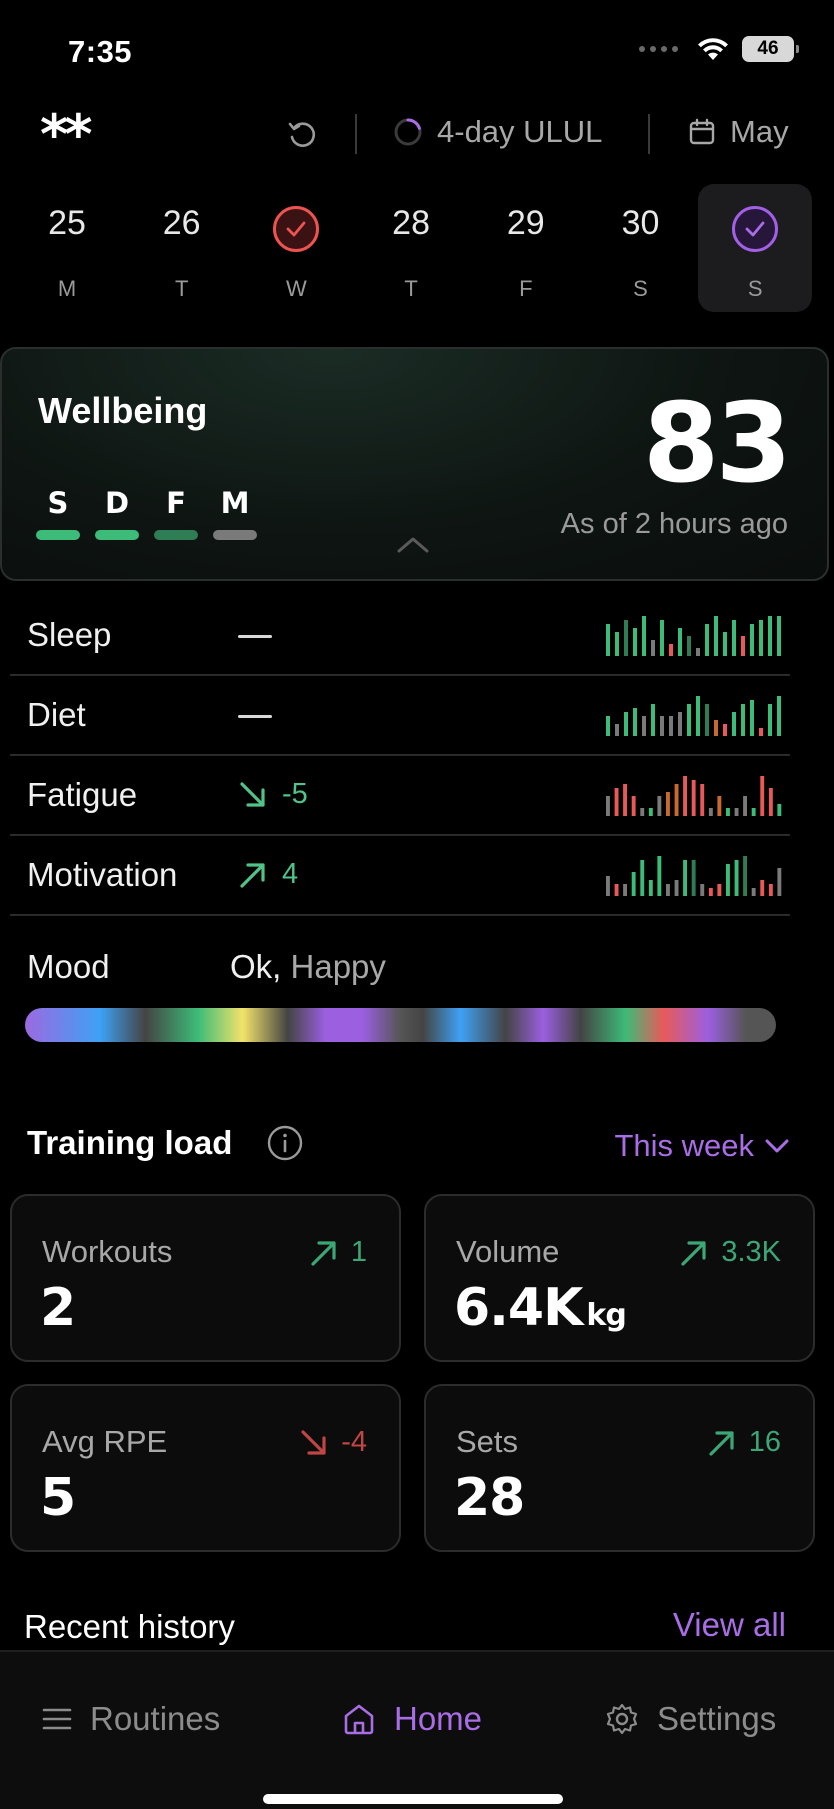  I want to click on day-30: 30 S, so click(641, 248).